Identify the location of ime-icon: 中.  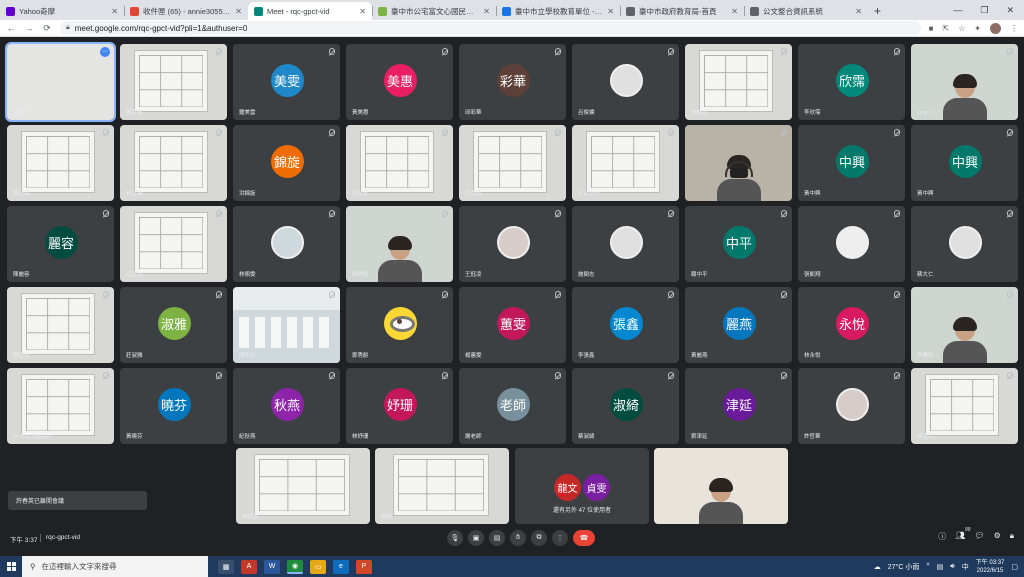
(965, 567).